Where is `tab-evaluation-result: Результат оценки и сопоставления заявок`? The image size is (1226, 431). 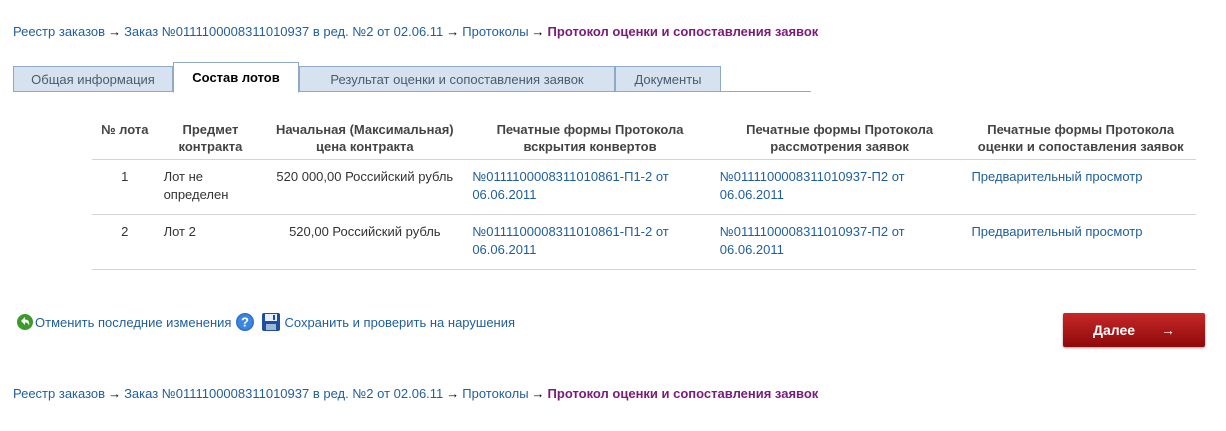
tab-evaluation-result: Результат оценки и сопоставления заявок is located at coordinates (457, 79).